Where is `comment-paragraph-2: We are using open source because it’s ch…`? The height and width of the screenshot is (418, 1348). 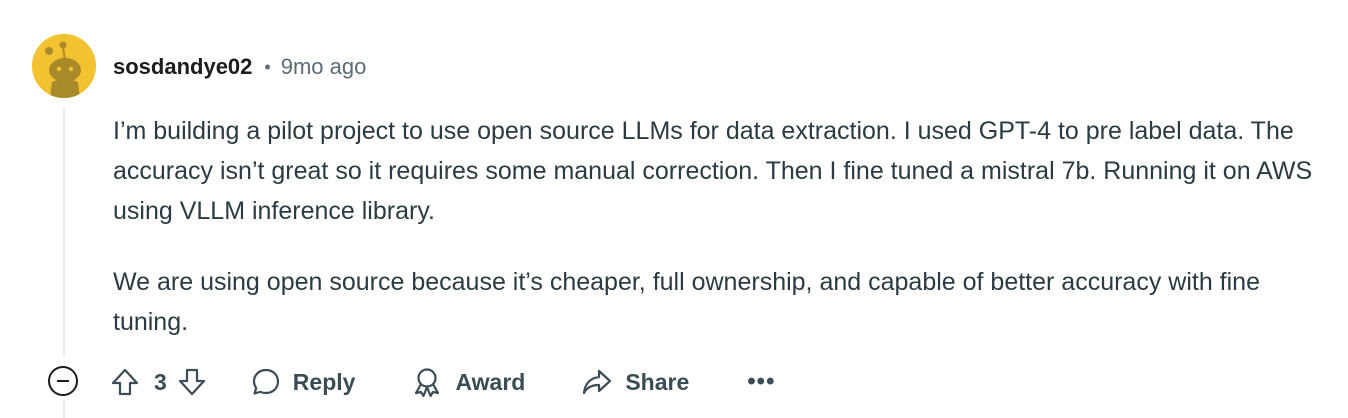 comment-paragraph-2: We are using open source because it’s ch… is located at coordinates (686, 302).